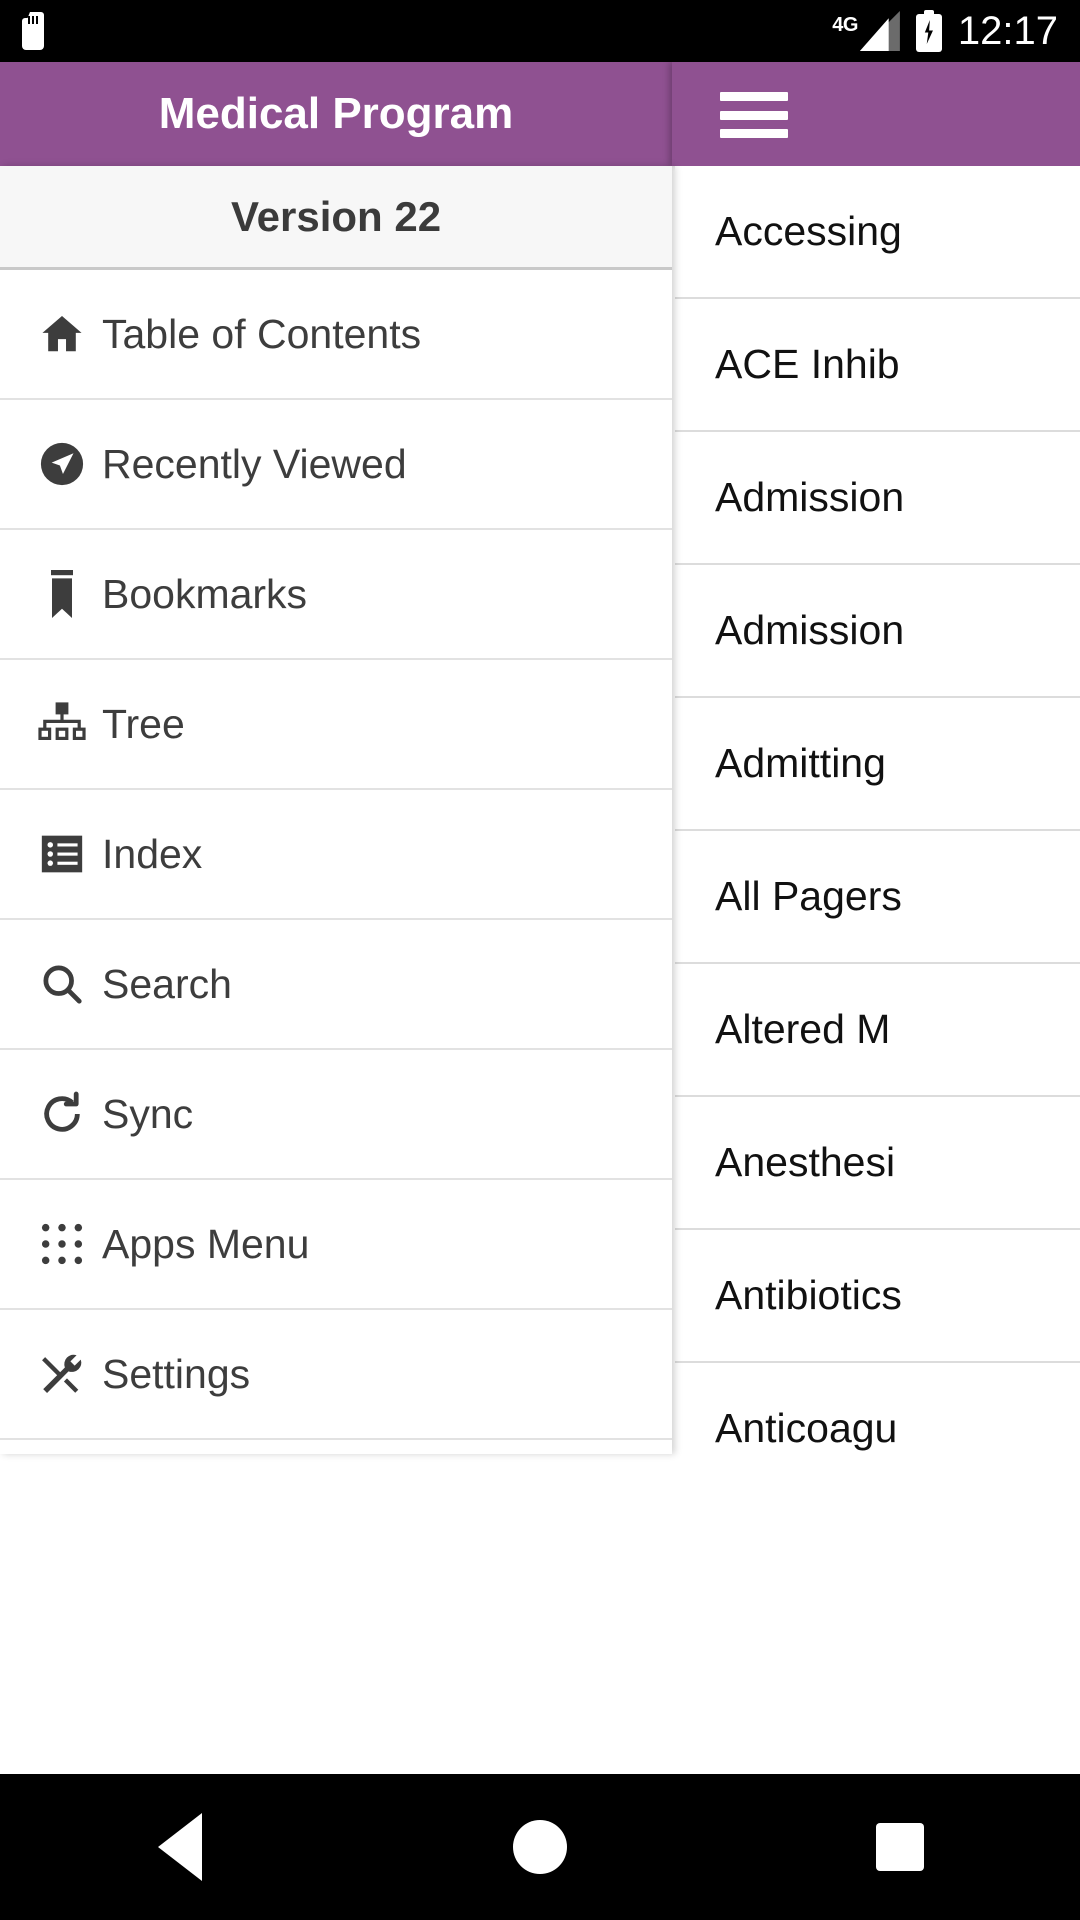 The height and width of the screenshot is (1920, 1080). Describe the element at coordinates (876, 114) in the screenshot. I see `app-bar-menu-area` at that location.